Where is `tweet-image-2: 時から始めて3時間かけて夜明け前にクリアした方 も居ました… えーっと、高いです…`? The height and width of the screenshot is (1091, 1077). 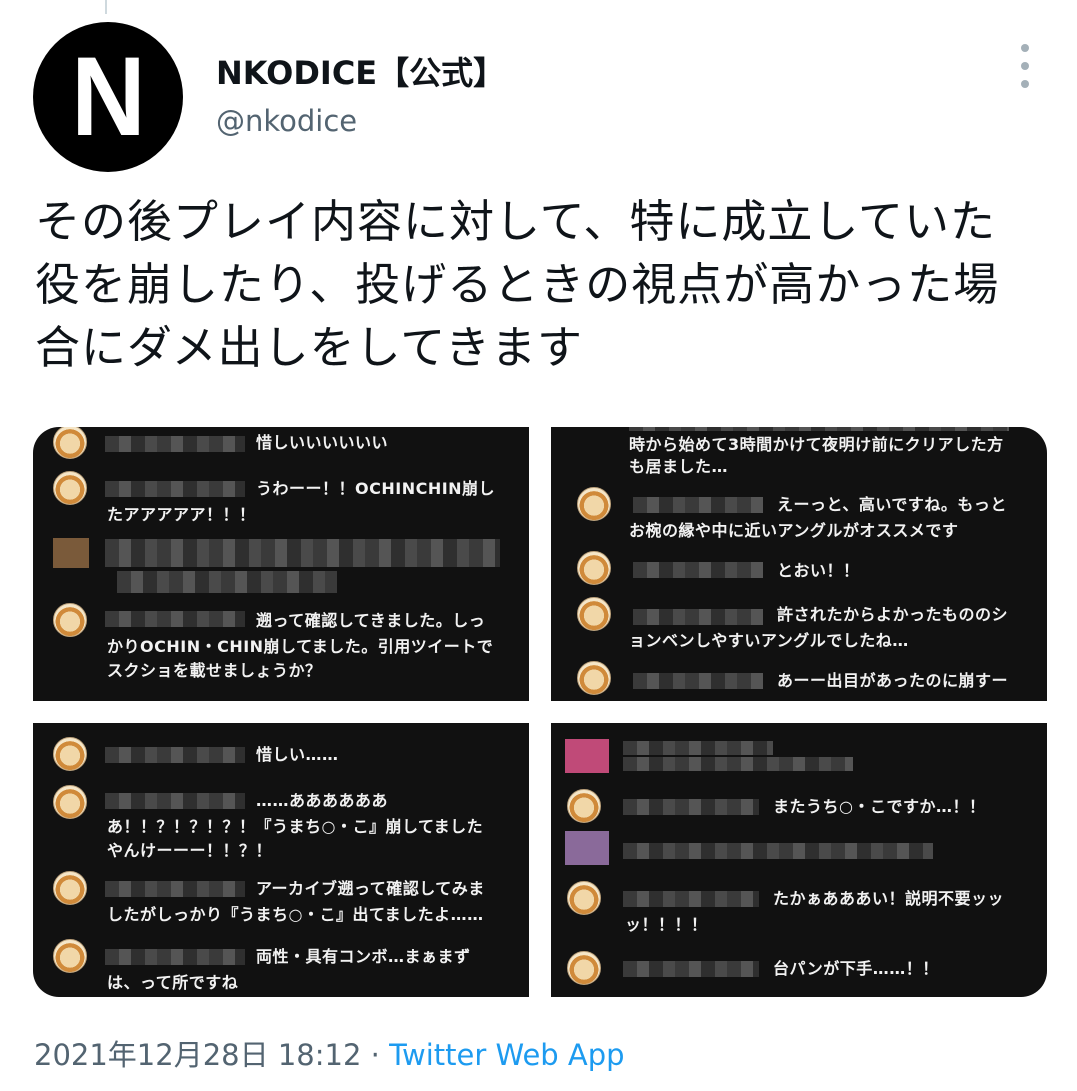
tweet-image-2: 時から始めて3時間かけて夜明け前にクリアした方 も居ました… えーっと、高いです… is located at coordinates (799, 564).